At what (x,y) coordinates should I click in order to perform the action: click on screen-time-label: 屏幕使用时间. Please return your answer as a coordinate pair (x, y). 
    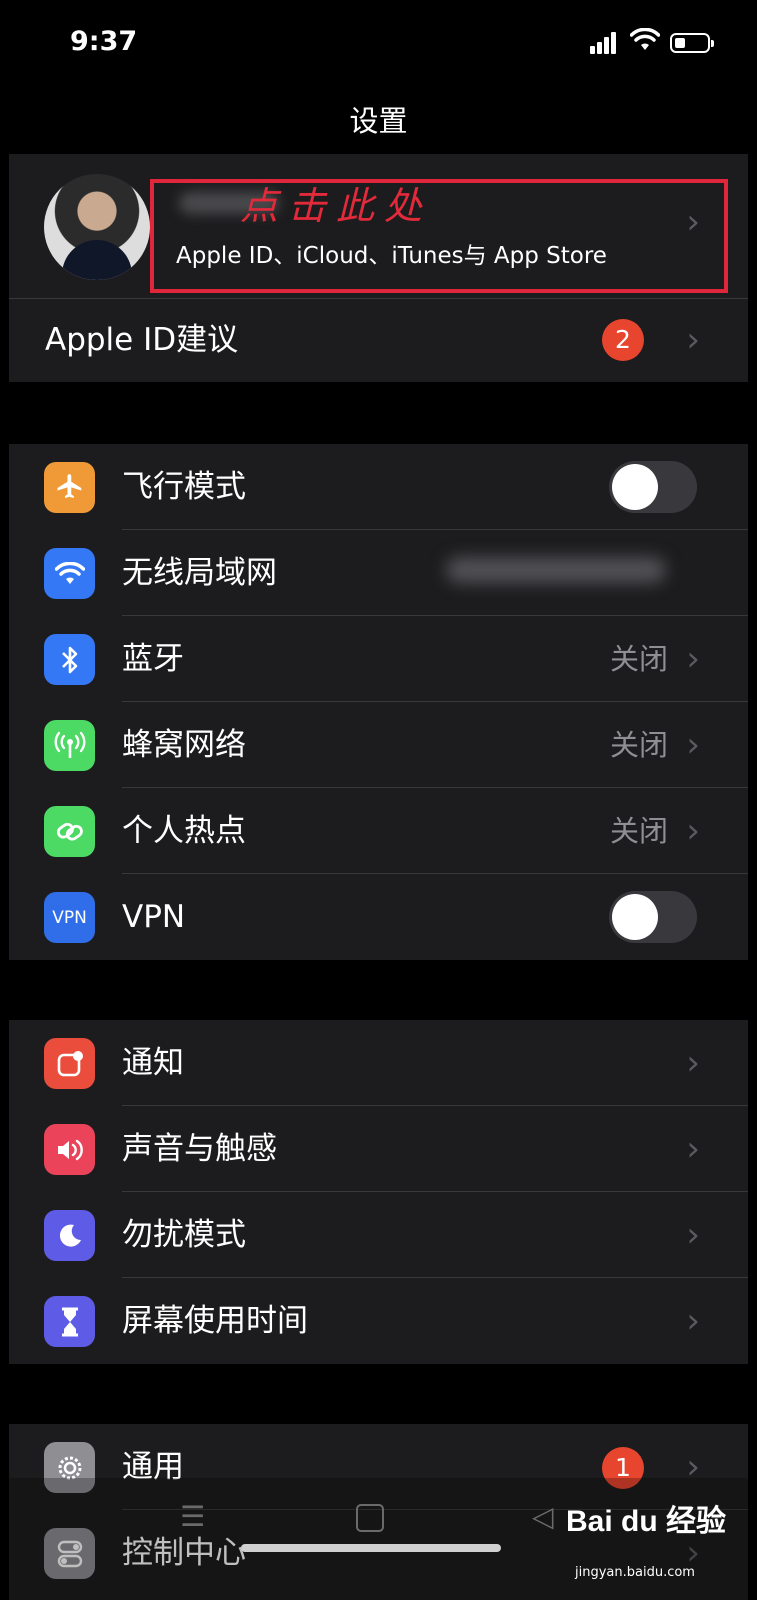
    Looking at the image, I should click on (215, 1321).